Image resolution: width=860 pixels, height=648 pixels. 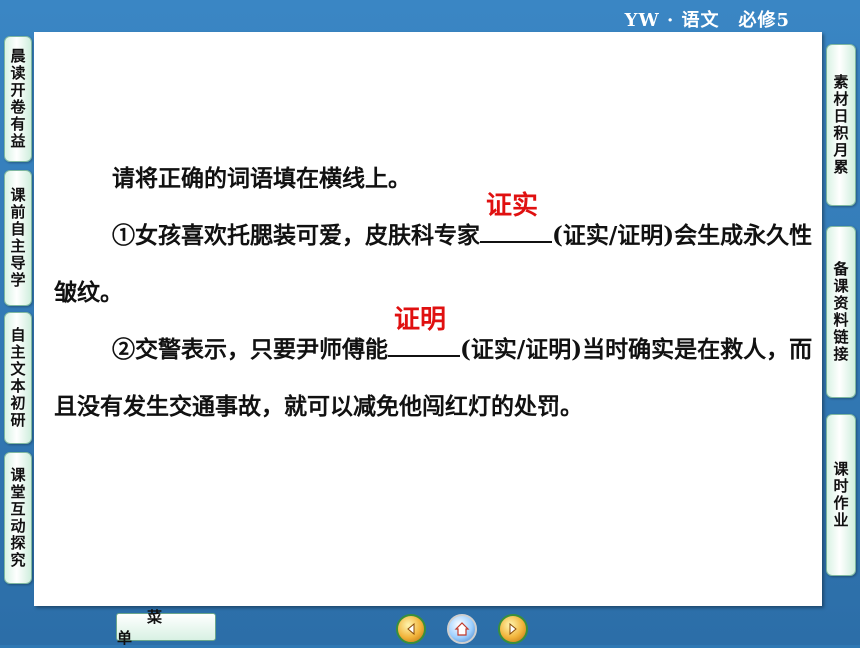 I want to click on arrow-left-icon, so click(x=411, y=629).